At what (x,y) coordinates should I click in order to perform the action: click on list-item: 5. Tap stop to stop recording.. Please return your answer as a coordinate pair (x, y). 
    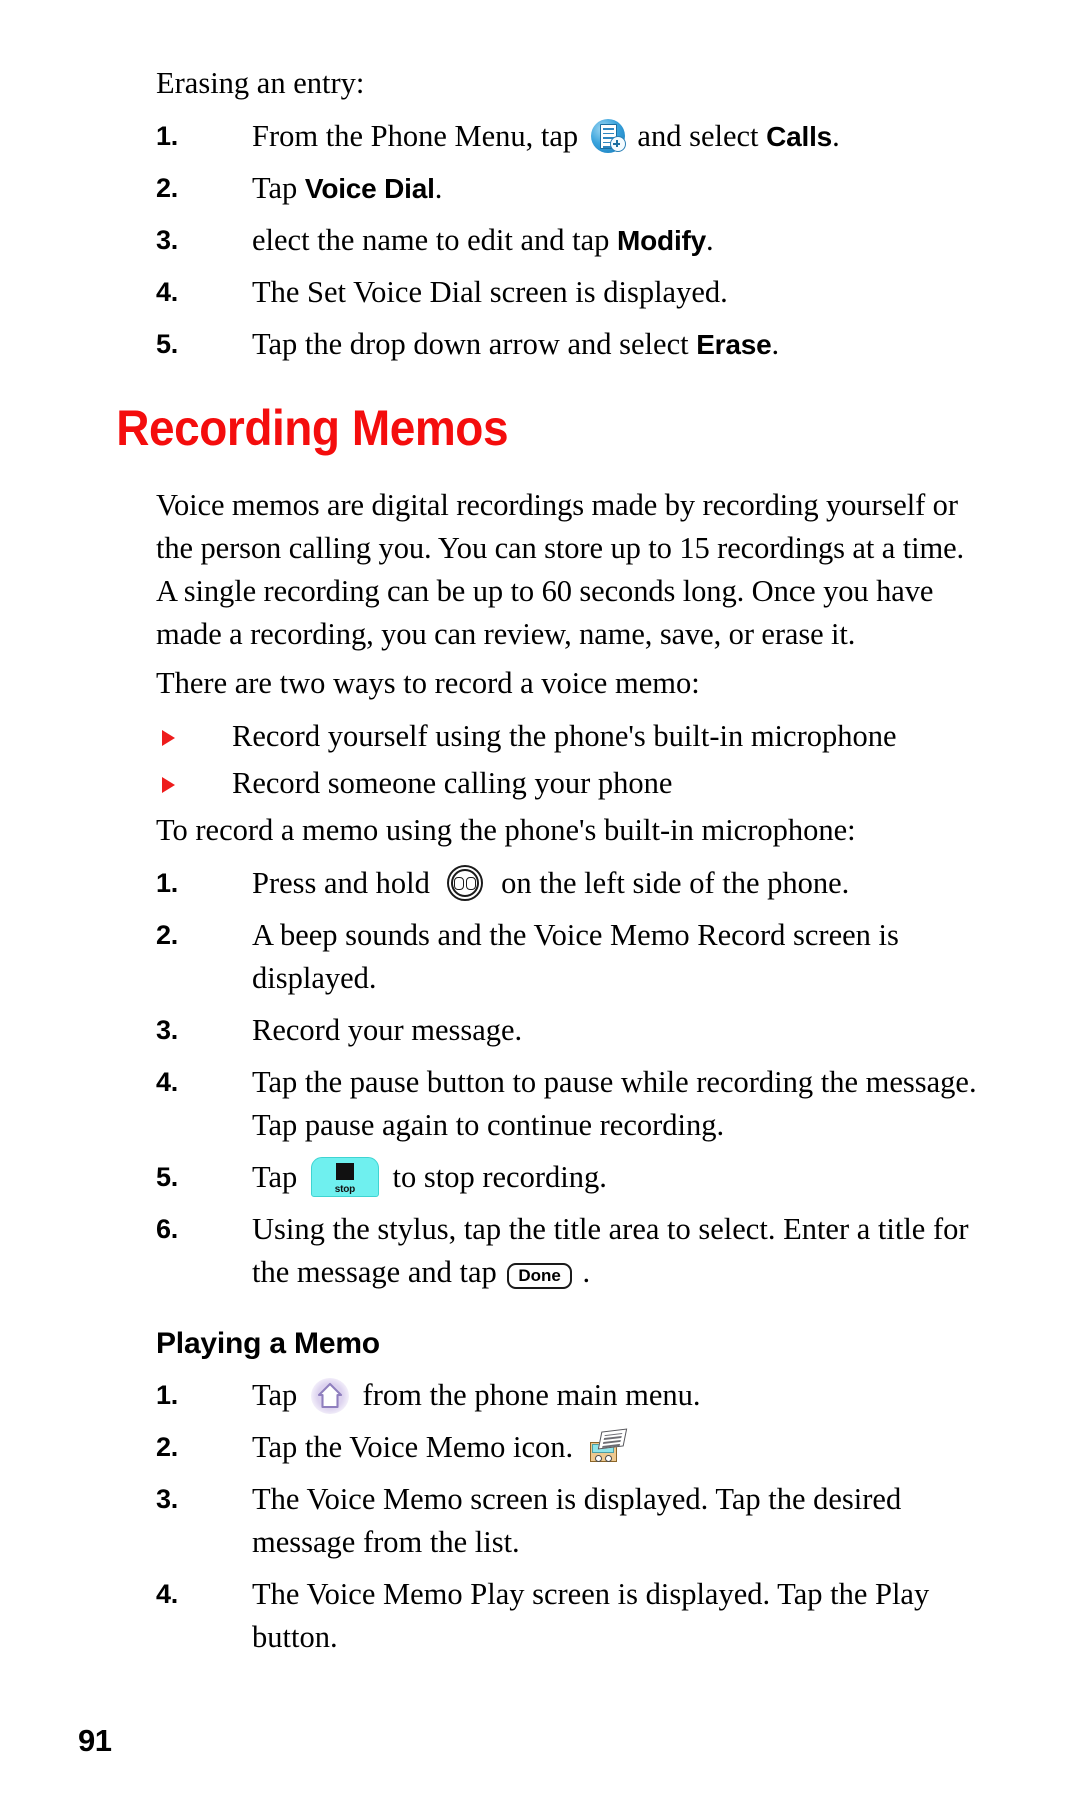
    Looking at the image, I should click on (570, 1177).